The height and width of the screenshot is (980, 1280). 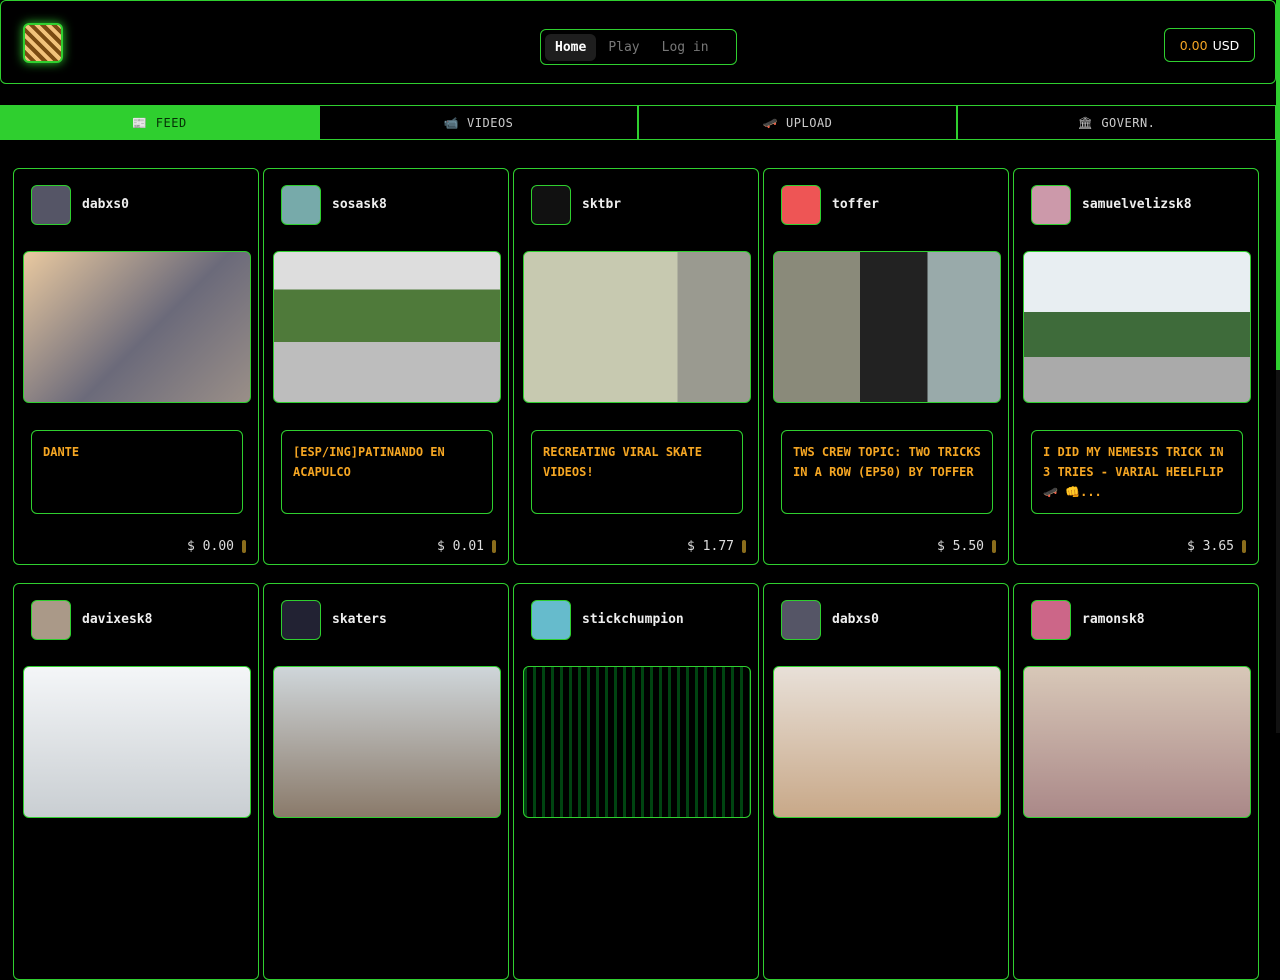 I want to click on payout-value: $ 1.77, so click(x=710, y=546).